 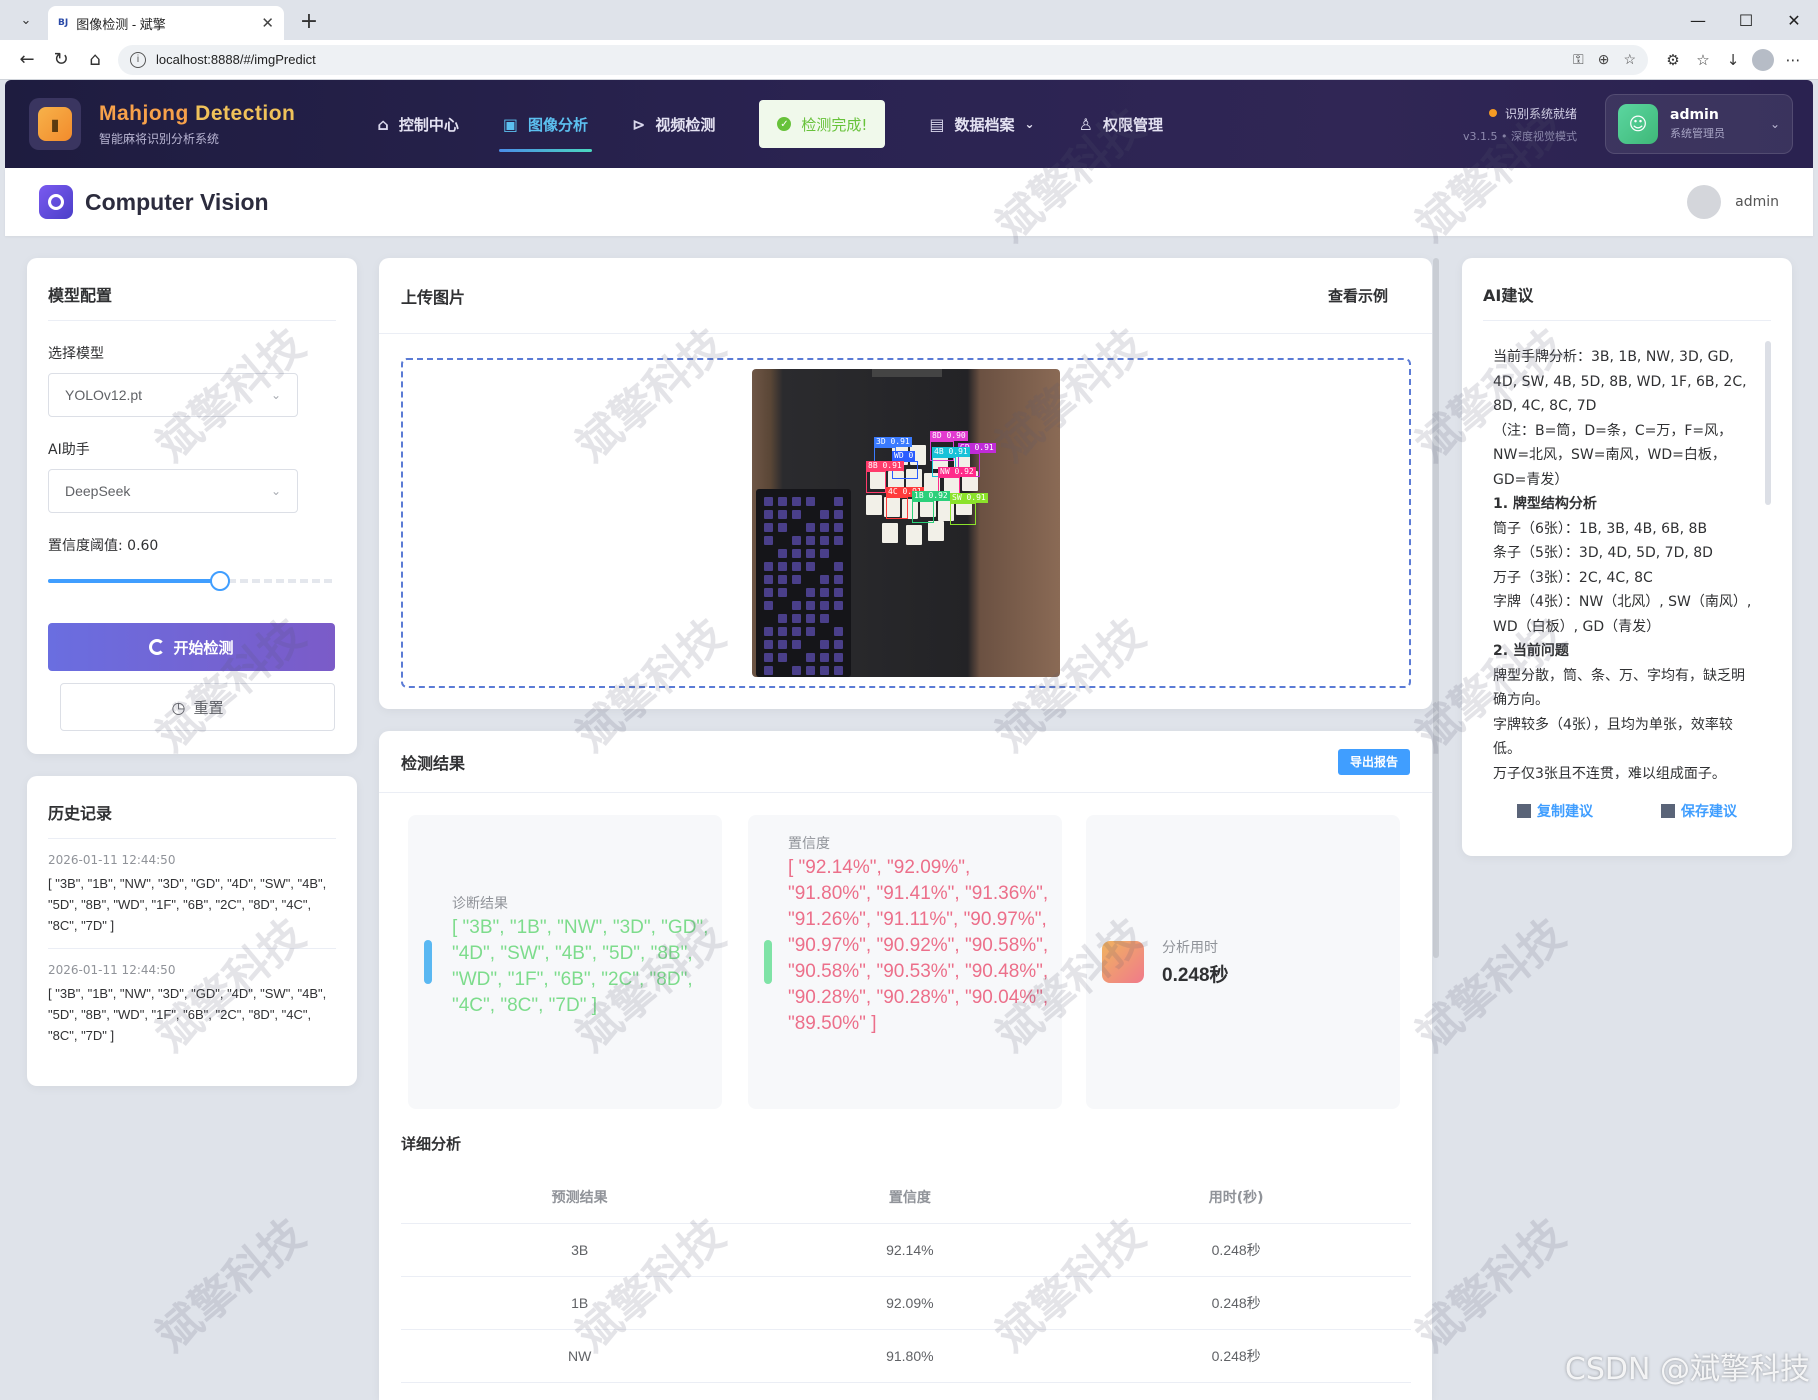 I want to click on column-header: 预测结果, so click(x=580, y=1197).